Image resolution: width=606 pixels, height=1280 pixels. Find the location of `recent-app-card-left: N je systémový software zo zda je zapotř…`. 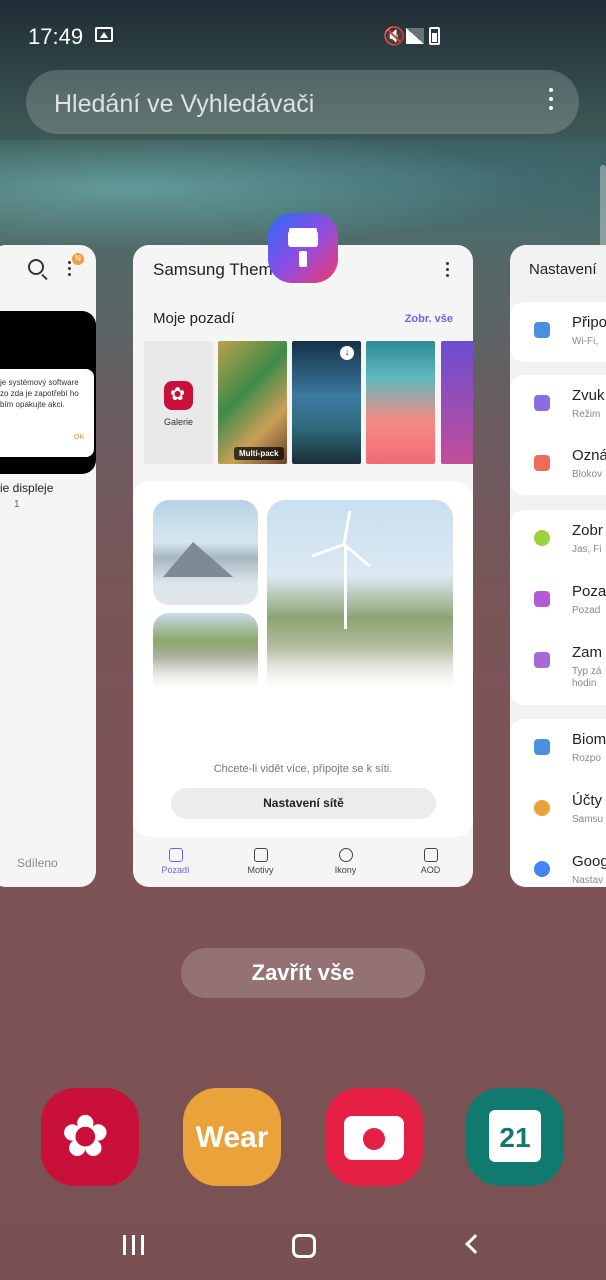

recent-app-card-left: N je systémový software zo zda je zapotř… is located at coordinates (48, 566).